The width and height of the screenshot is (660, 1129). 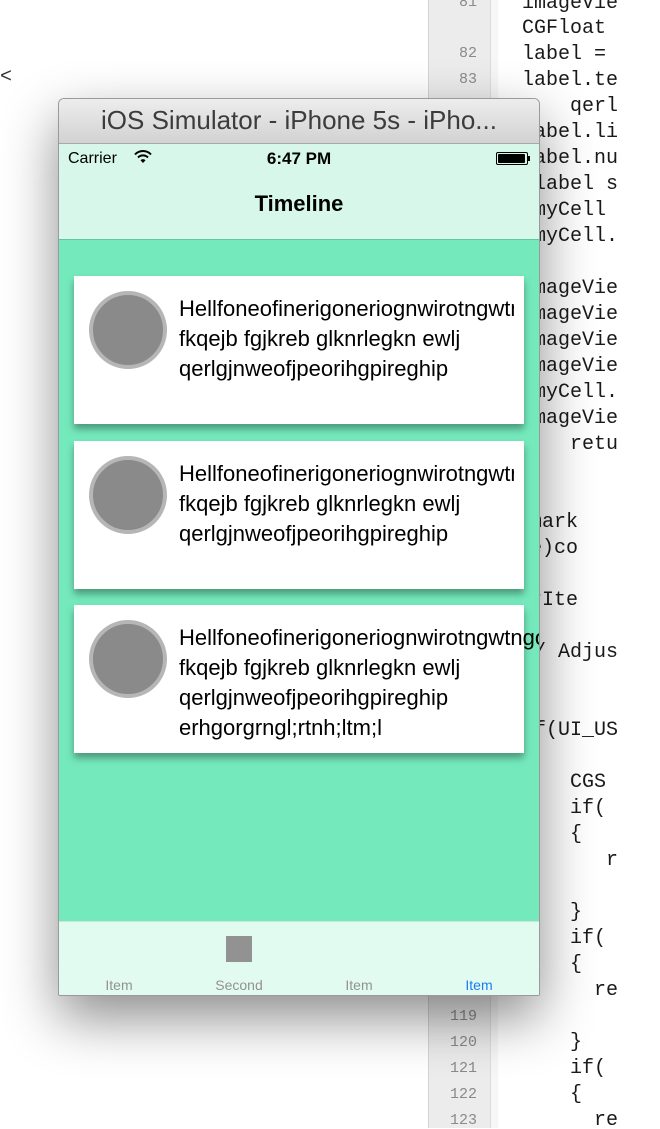 I want to click on tab-second: Second, so click(x=239, y=958).